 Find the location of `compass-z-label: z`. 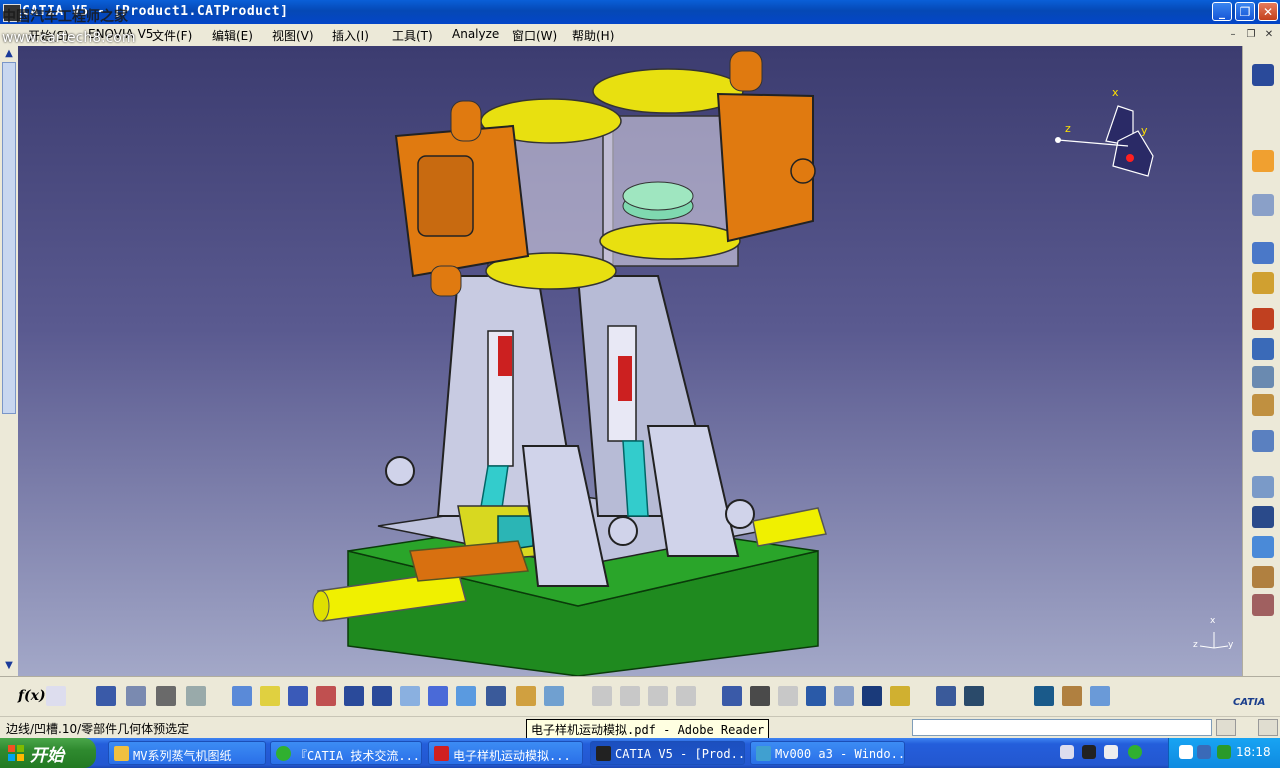

compass-z-label: z is located at coordinates (1068, 128).